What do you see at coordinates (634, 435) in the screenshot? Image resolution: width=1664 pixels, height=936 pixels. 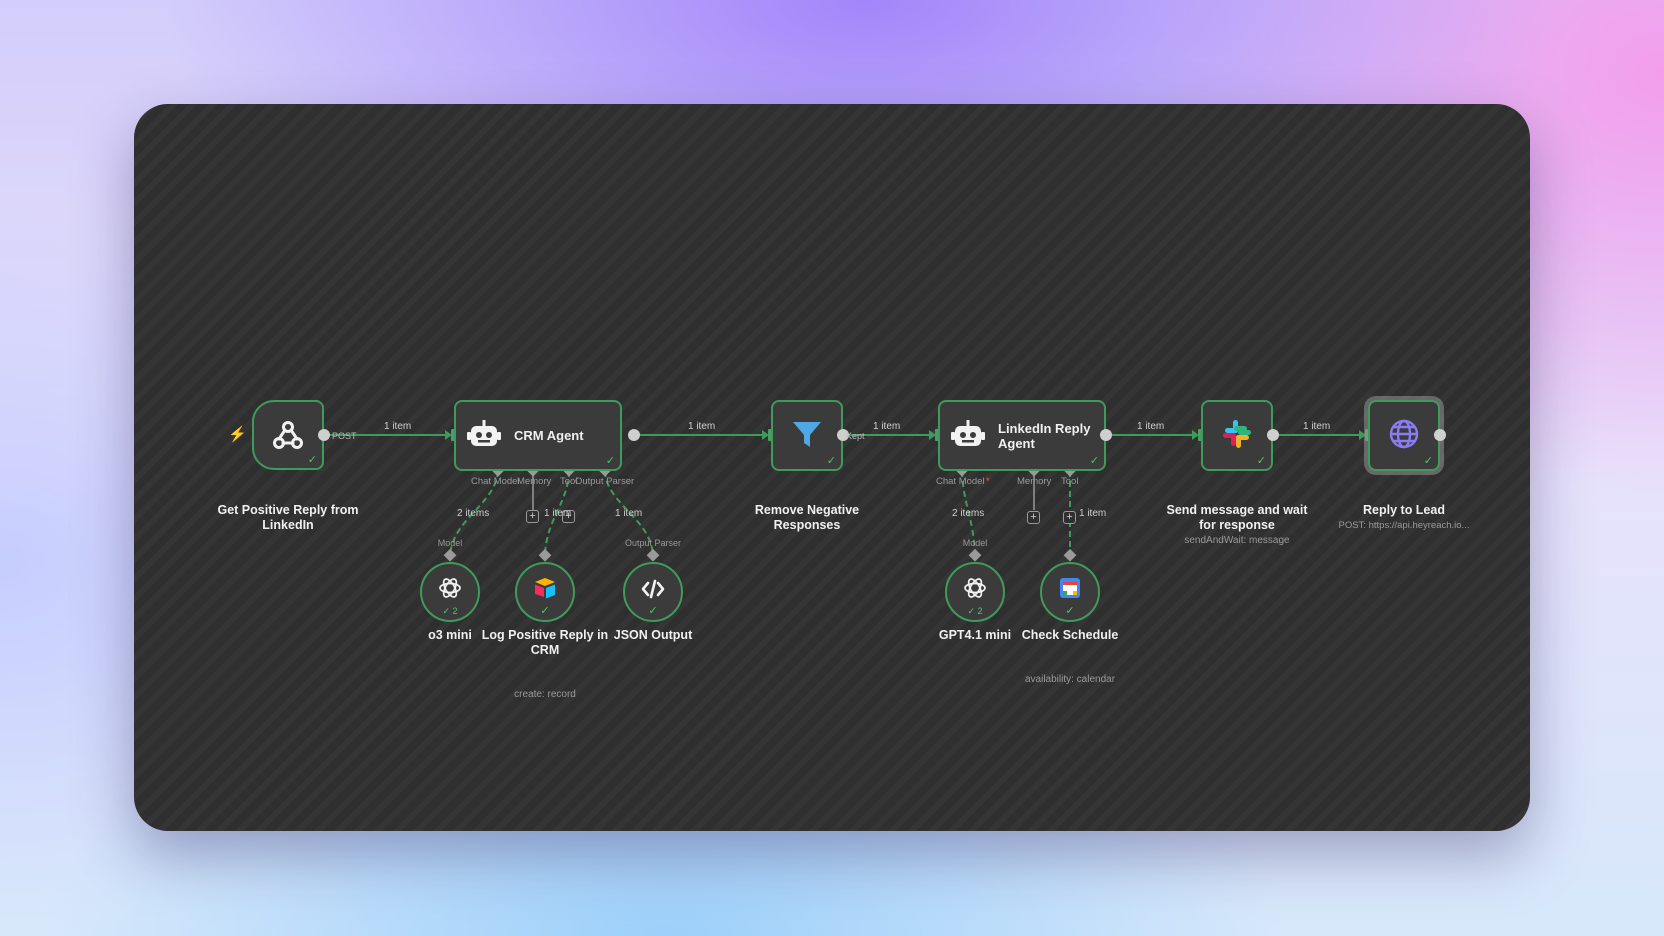 I see `output-port-crm-agent` at bounding box center [634, 435].